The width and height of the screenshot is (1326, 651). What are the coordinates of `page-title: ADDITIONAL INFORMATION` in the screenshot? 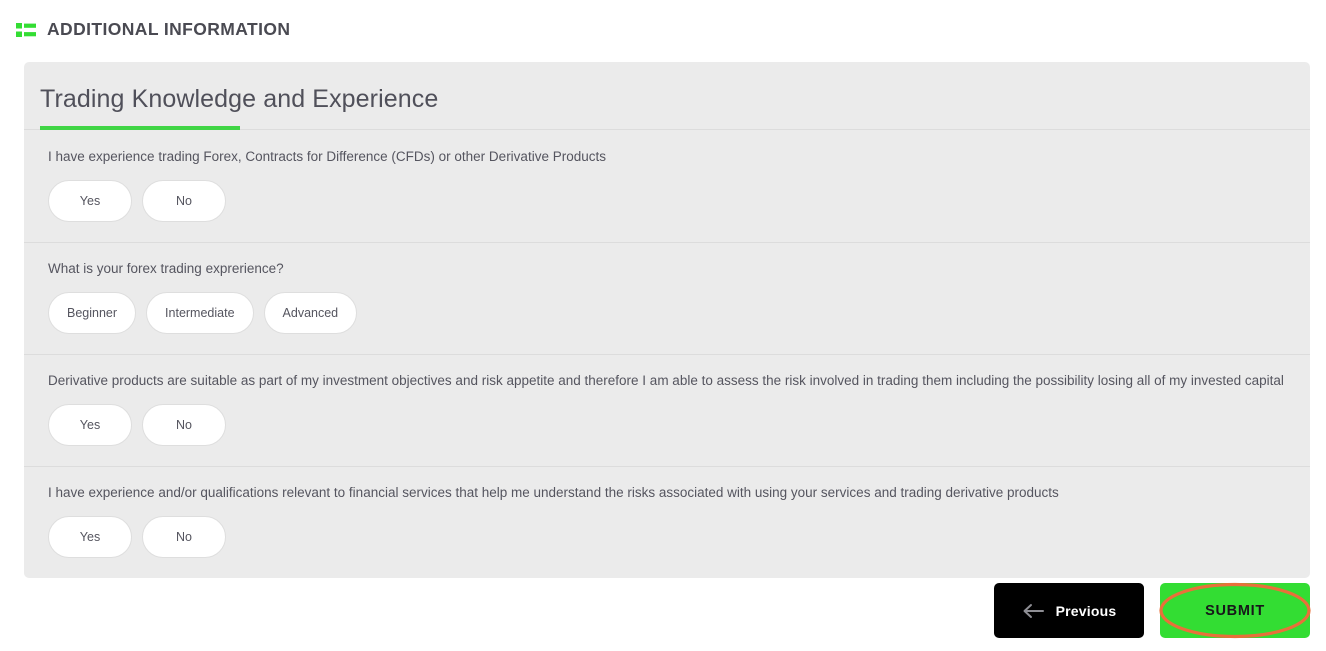 It's located at (169, 29).